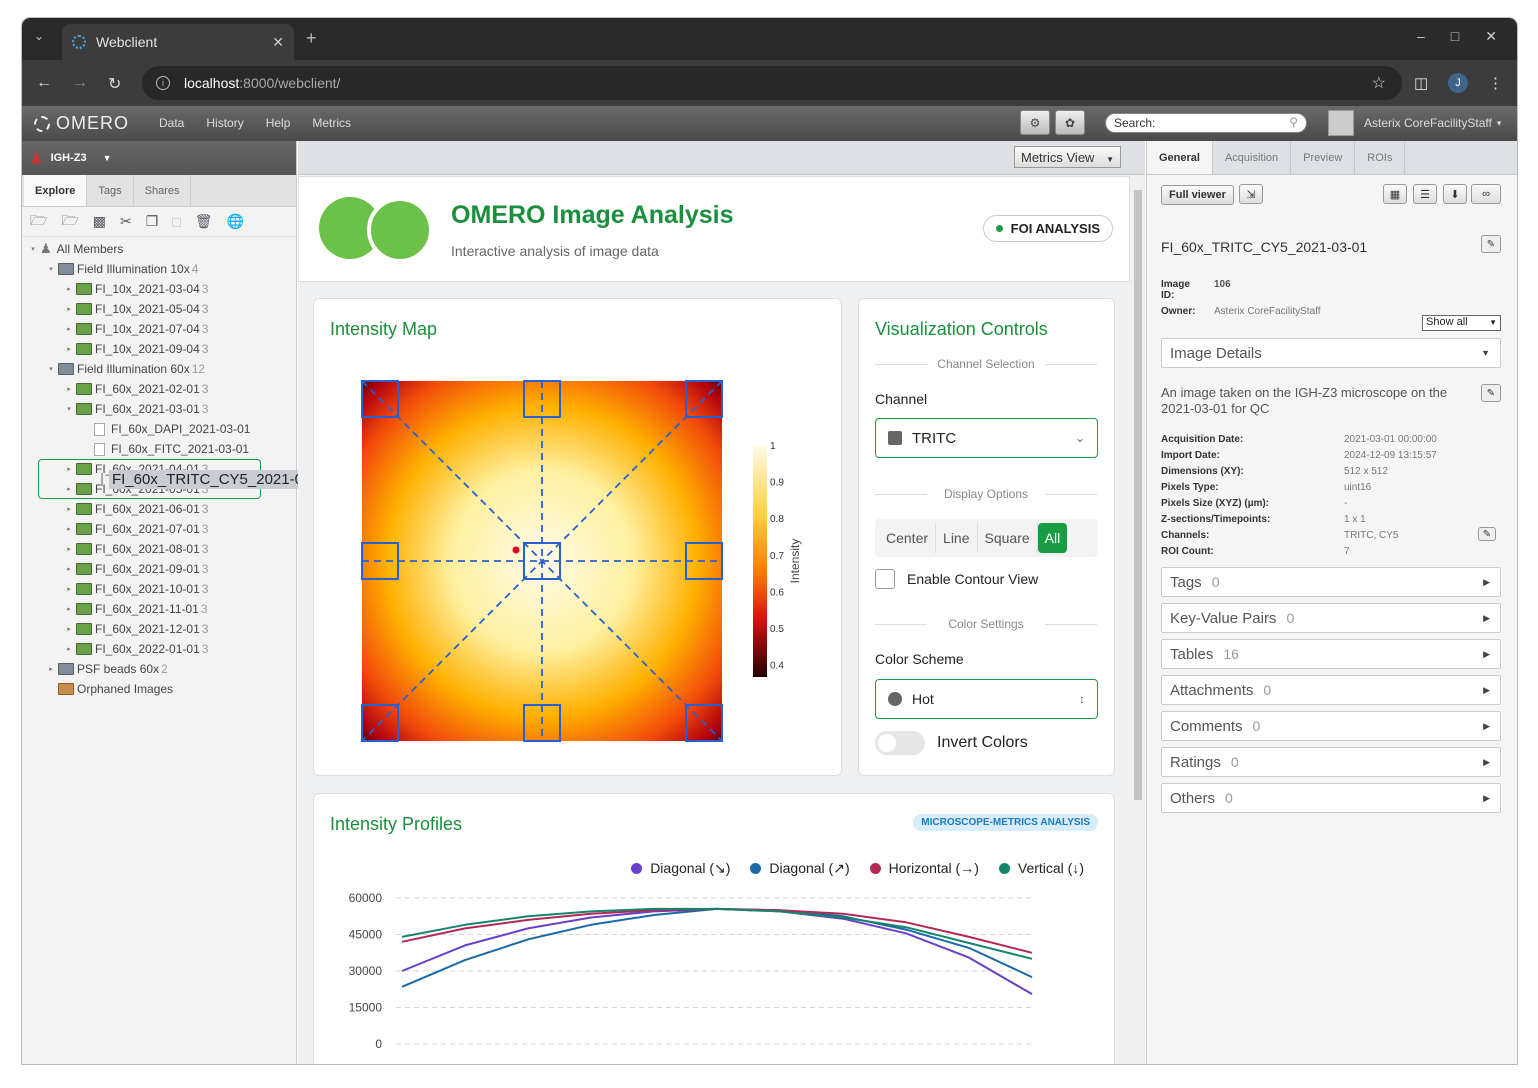 The height and width of the screenshot is (1088, 1538). I want to click on section-comments: Comments 0 ▶, so click(1331, 726).